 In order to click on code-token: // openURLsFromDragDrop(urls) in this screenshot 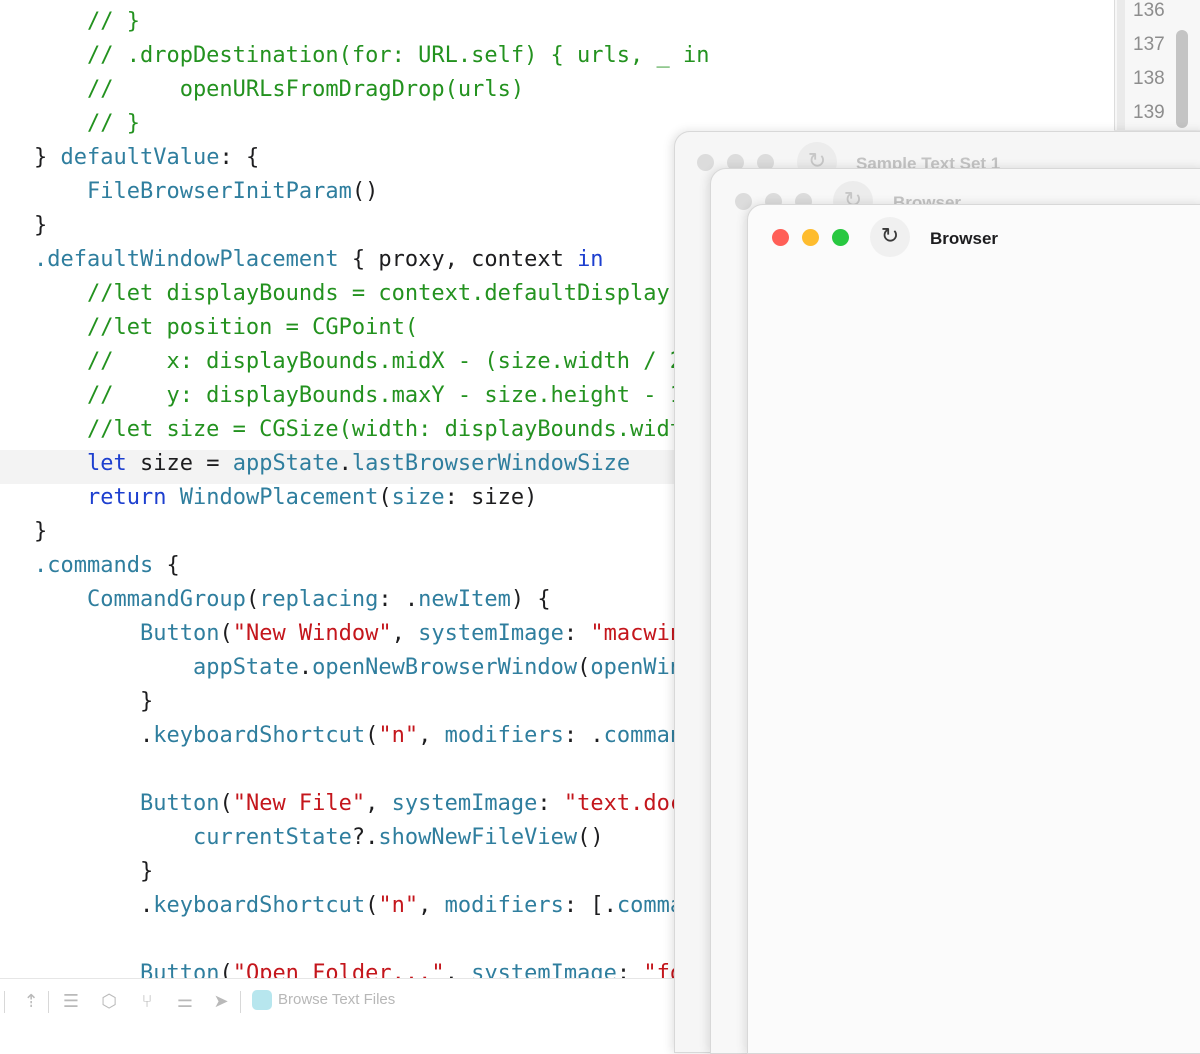, I will do `click(279, 89)`.